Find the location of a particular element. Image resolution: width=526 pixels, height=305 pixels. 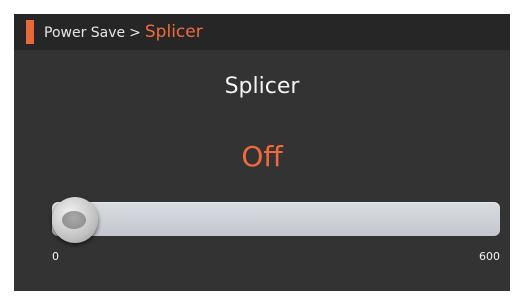

slider-min-label: 0 is located at coordinates (55, 256).